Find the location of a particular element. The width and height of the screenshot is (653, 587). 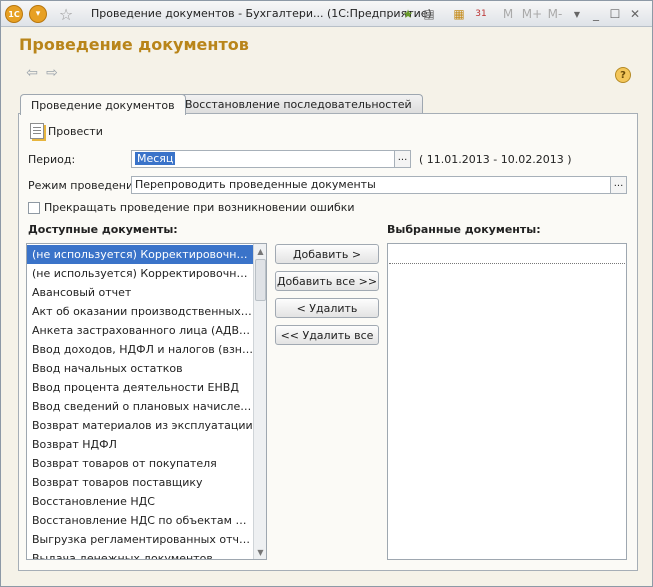

list-item: Возврат товаров поставщику is located at coordinates (140, 482).